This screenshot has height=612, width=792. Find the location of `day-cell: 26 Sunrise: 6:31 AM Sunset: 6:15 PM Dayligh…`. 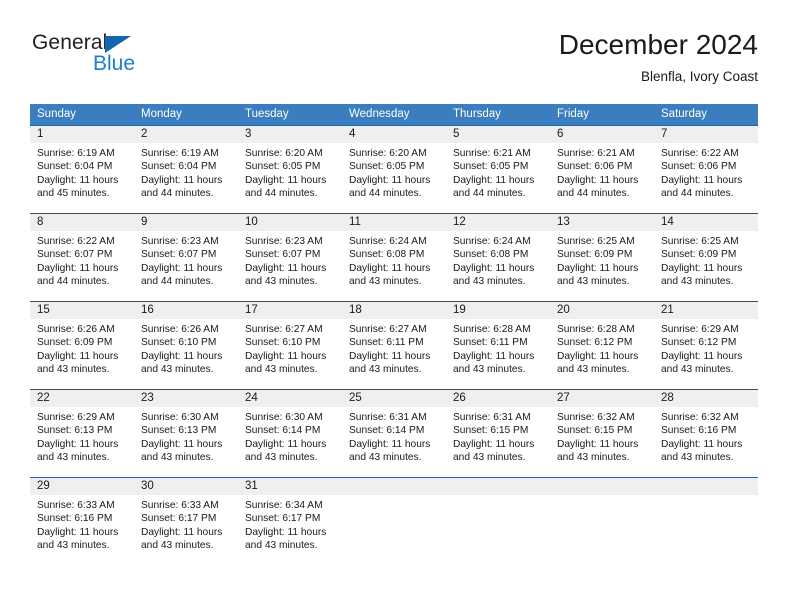

day-cell: 26 Sunrise: 6:31 AM Sunset: 6:15 PM Dayligh… is located at coordinates (498, 433).